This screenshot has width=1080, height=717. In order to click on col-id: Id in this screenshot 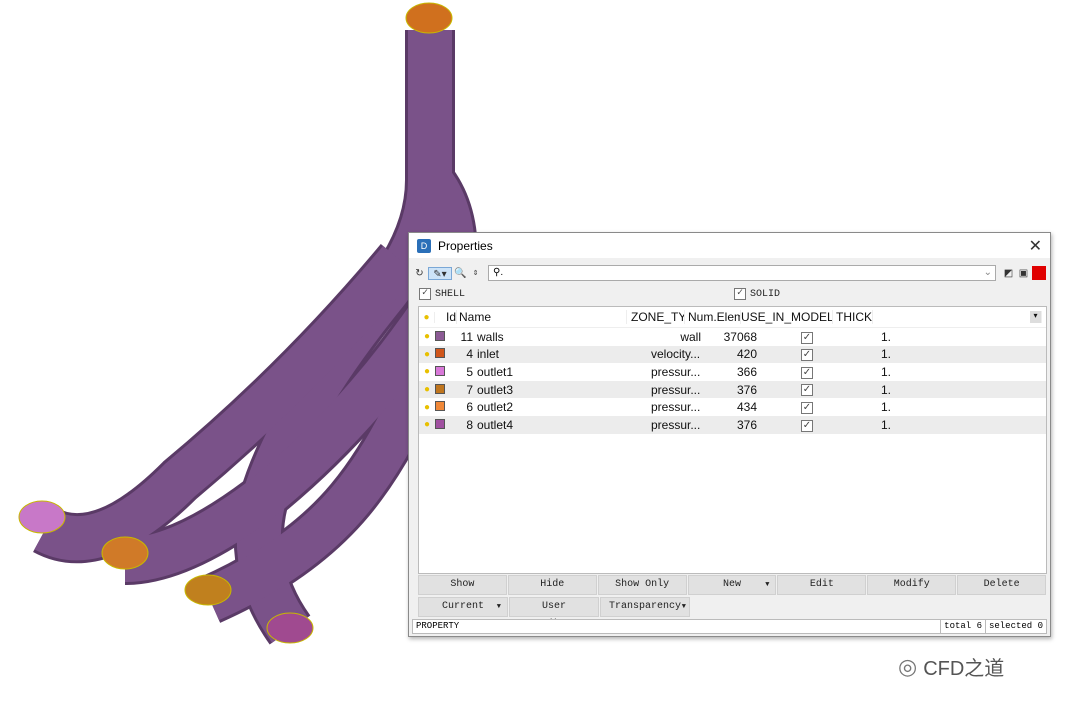, I will do `click(446, 317)`.